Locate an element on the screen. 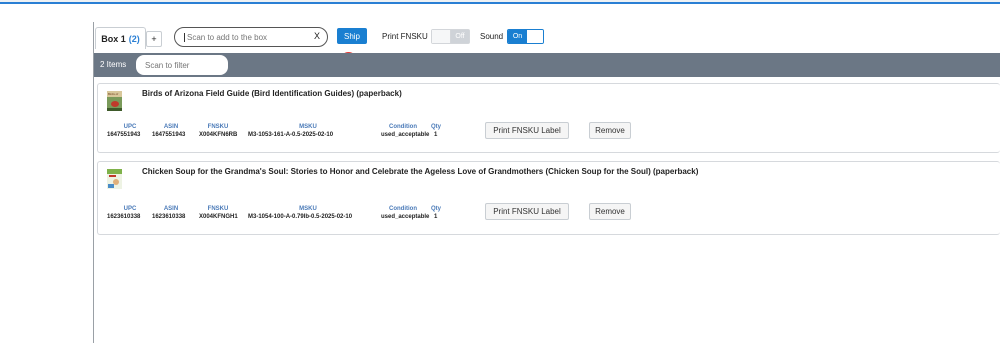  sound-toggle-state: On is located at coordinates (517, 36).